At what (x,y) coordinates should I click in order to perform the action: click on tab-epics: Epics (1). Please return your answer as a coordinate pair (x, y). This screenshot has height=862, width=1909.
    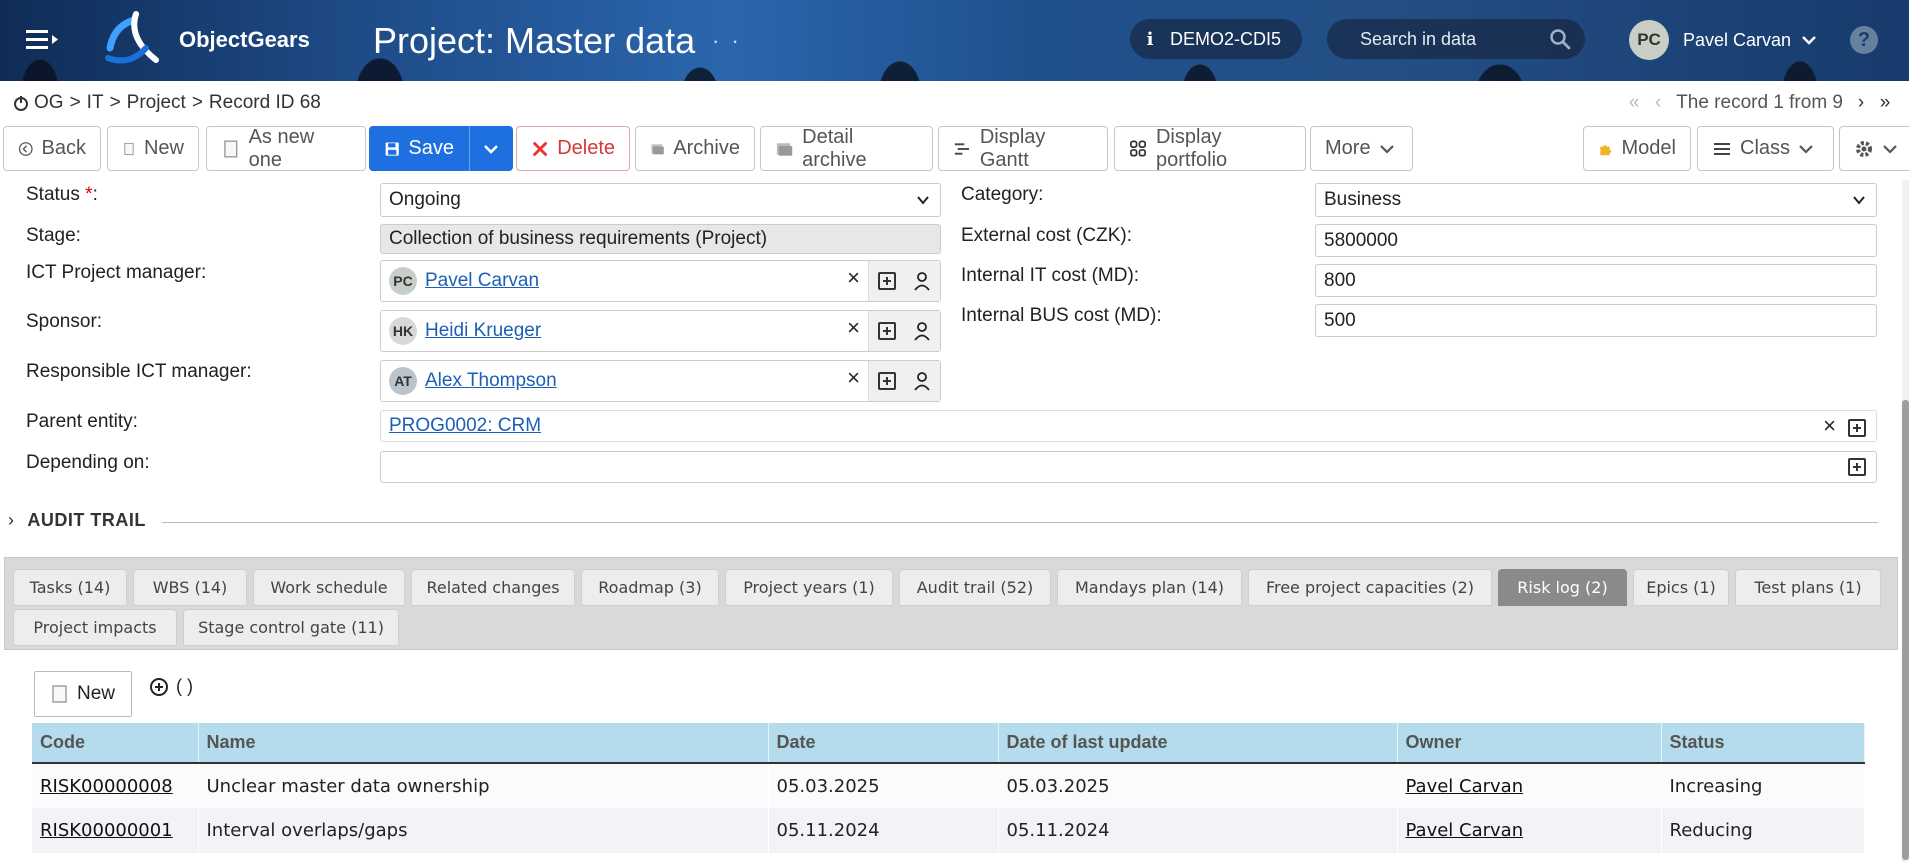
    Looking at the image, I should click on (1681, 587).